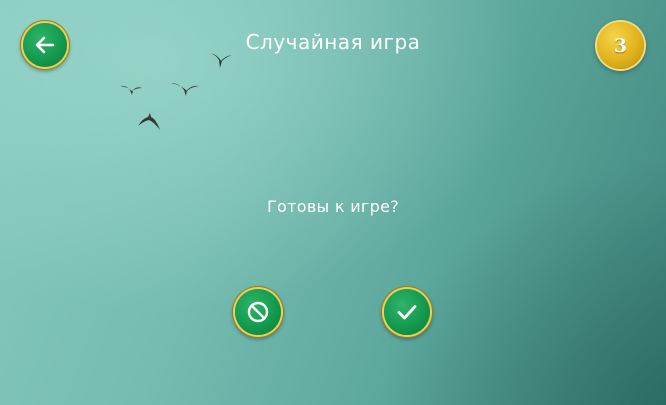 This screenshot has width=666, height=405. What do you see at coordinates (333, 42) in the screenshot?
I see `page-title: Случайная игра` at bounding box center [333, 42].